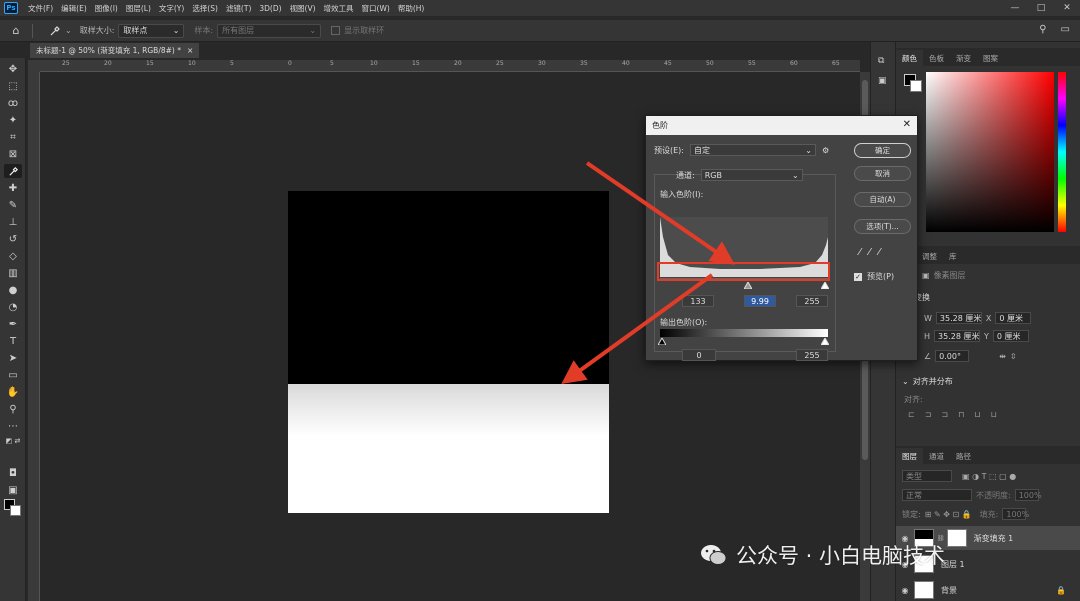 Image resolution: width=1080 pixels, height=601 pixels. I want to click on watermark: 公众号 · 小白电脑技术, so click(822, 555).